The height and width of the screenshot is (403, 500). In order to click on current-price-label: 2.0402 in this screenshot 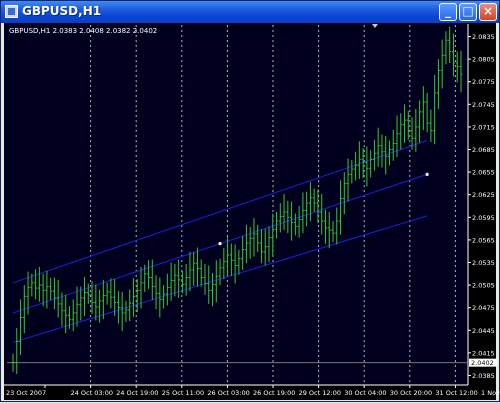, I will do `click(482, 363)`.